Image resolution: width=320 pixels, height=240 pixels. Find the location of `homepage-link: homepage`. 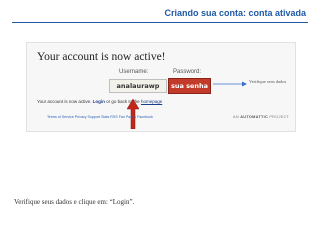

homepage-link: homepage is located at coordinates (151, 101).